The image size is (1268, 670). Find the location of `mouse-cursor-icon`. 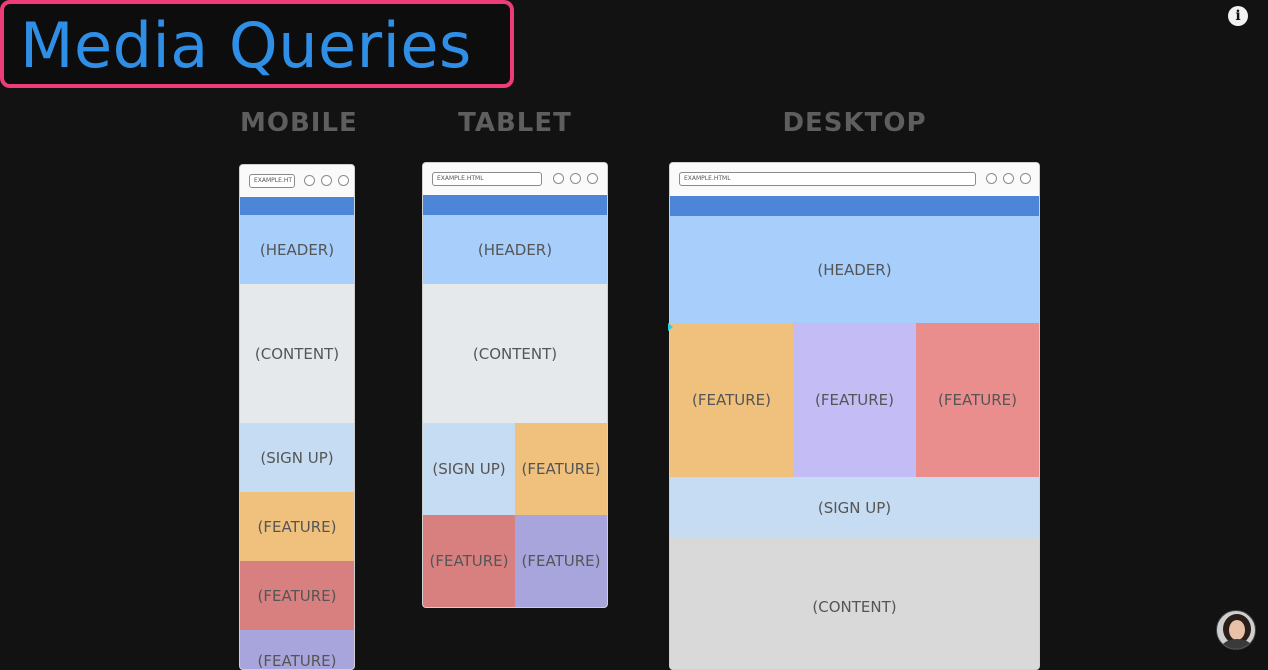

mouse-cursor-icon is located at coordinates (670, 327).